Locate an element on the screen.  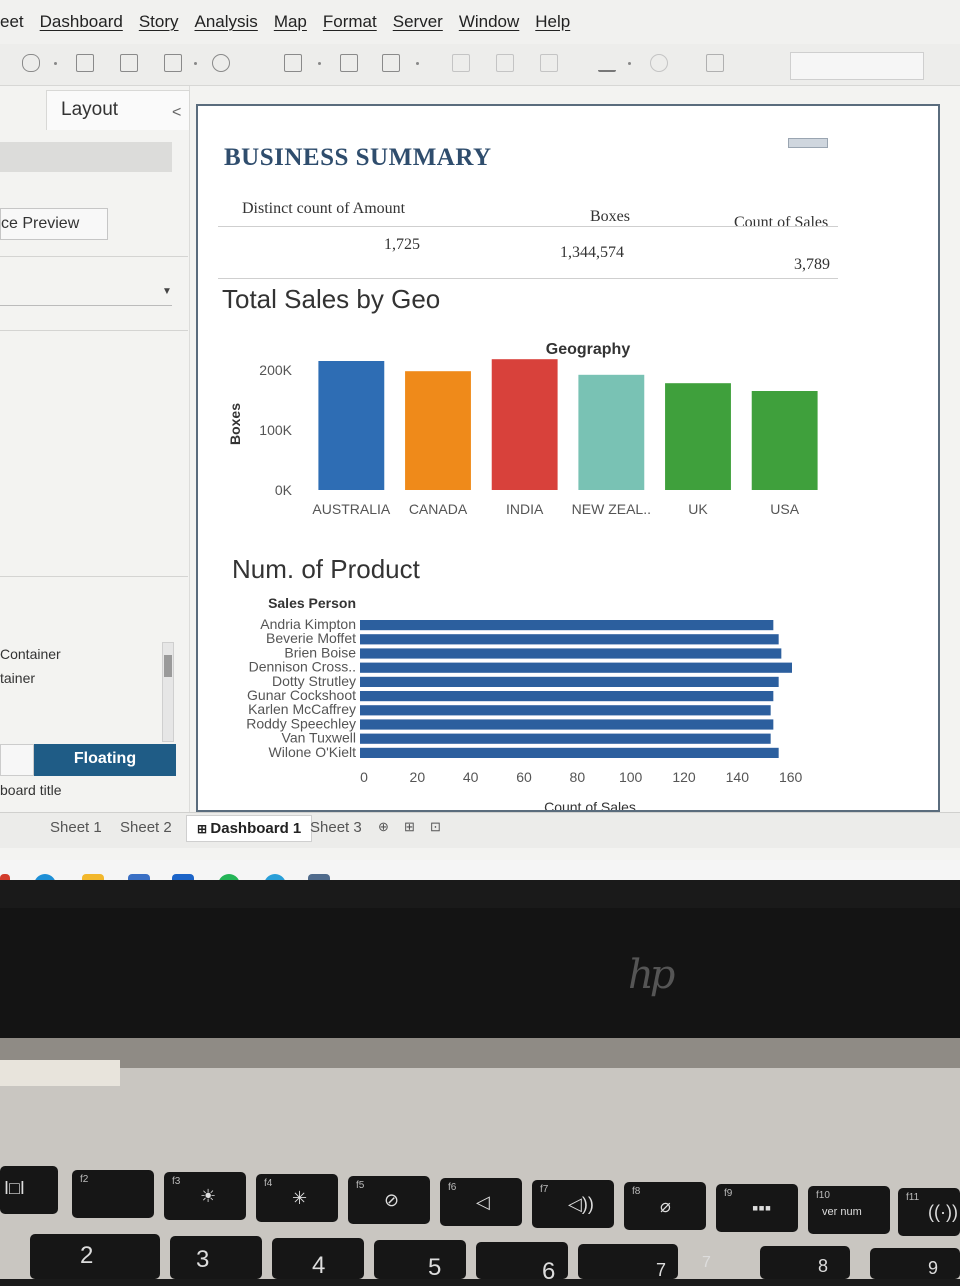
volume-up-icon: ◁)) is located at coordinates (581, 1204).